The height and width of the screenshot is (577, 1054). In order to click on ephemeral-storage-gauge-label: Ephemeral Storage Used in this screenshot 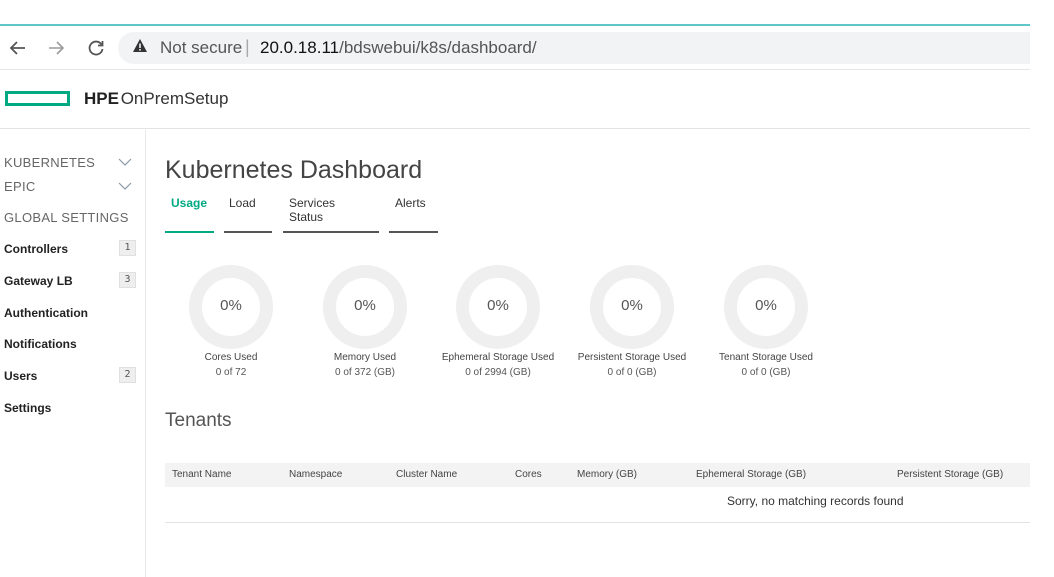, I will do `click(498, 357)`.